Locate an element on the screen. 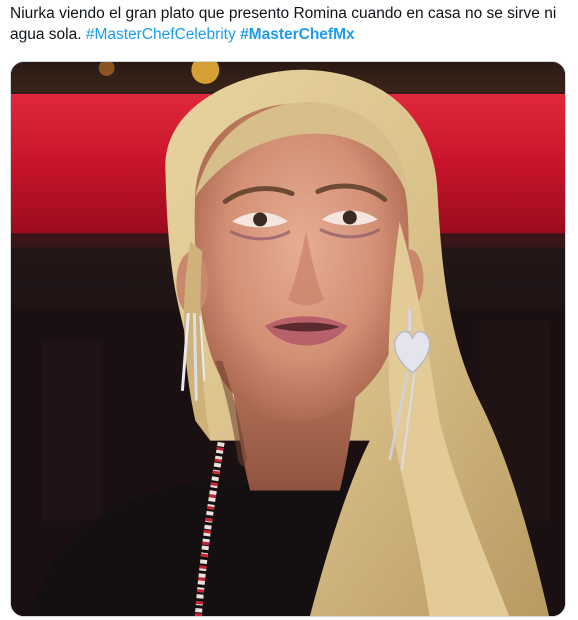 This screenshot has height=620, width=578. hashtag-link-masterchefmx: #MasterChefMx is located at coordinates (297, 34).